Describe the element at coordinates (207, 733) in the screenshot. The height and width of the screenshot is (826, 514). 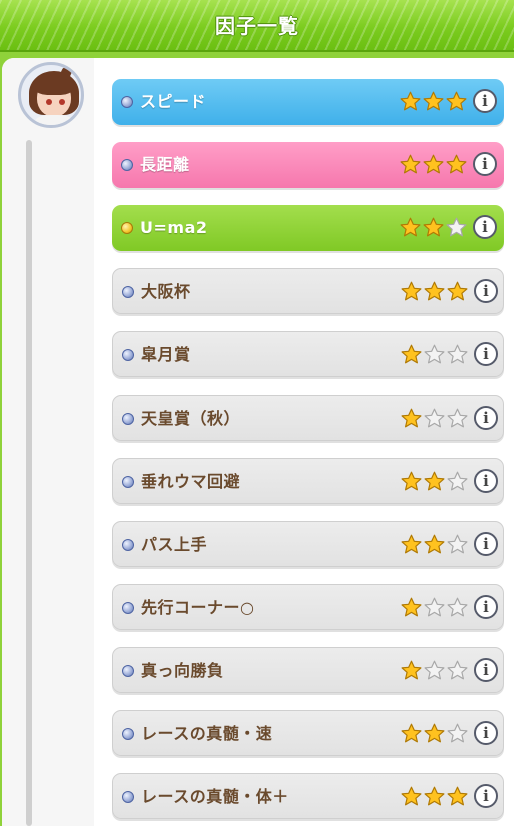
I see `factor-label: レースの真髄・速` at that location.